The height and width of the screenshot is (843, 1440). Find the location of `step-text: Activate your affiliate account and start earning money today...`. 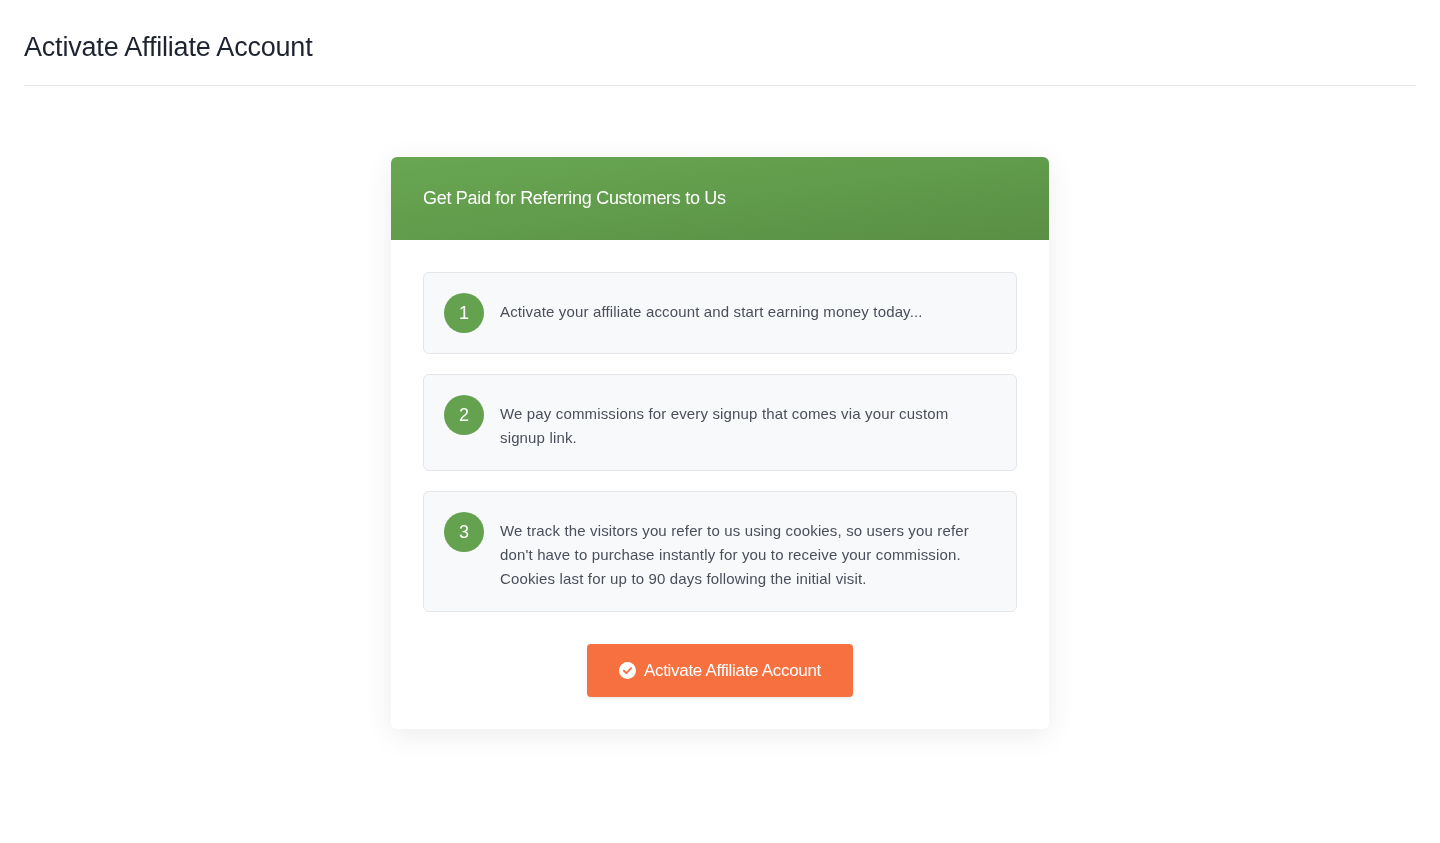

step-text: Activate your affiliate account and start earning money today... is located at coordinates (711, 312).